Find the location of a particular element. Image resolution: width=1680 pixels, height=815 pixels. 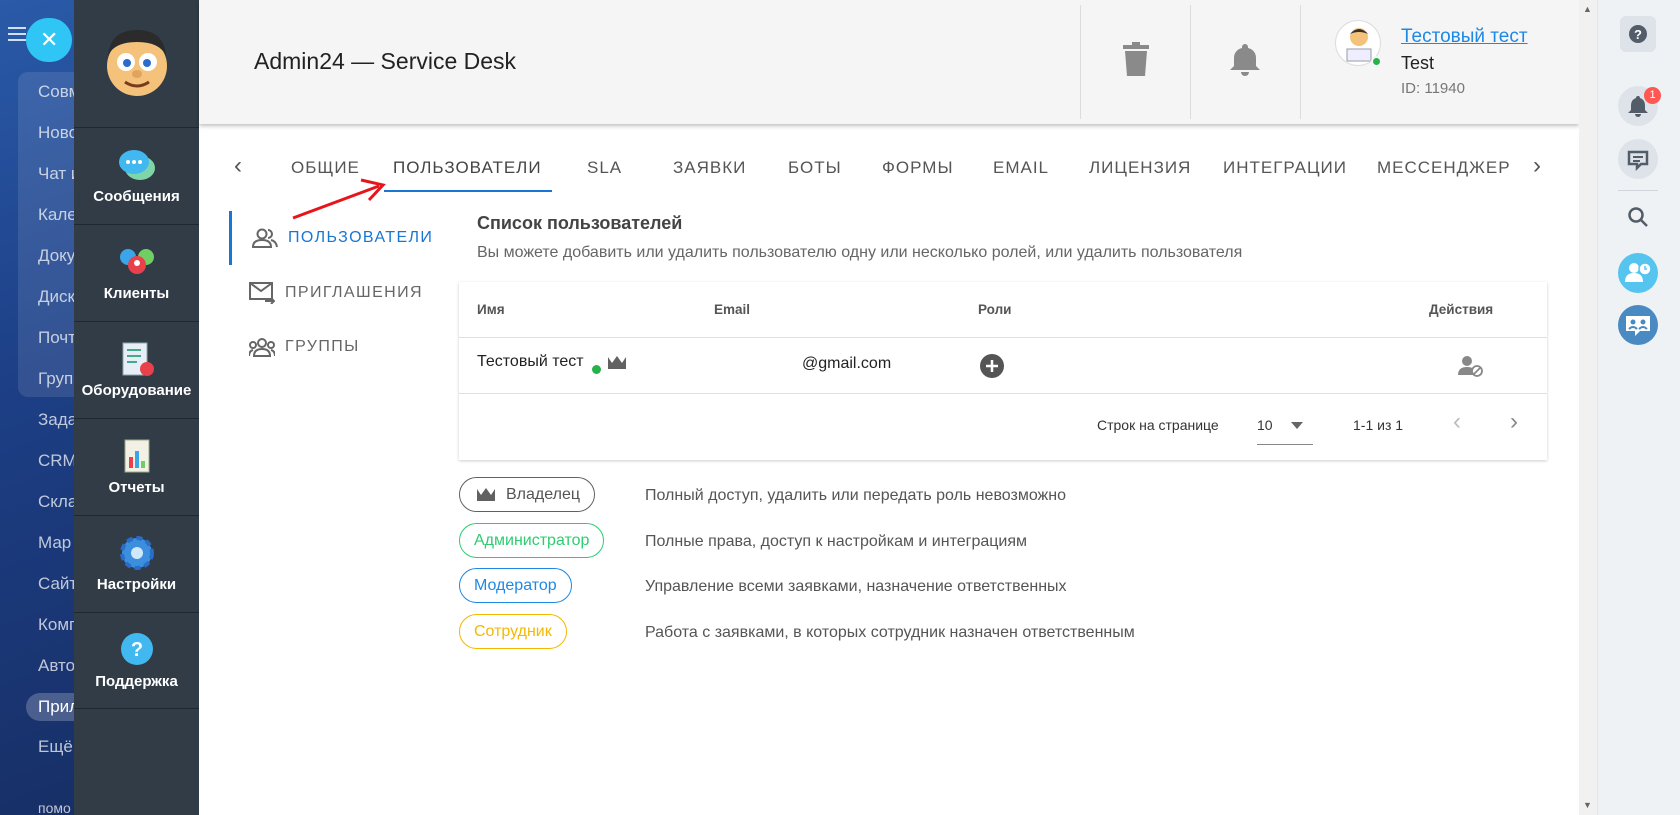

nav-settings: Настройки is located at coordinates (136, 563).